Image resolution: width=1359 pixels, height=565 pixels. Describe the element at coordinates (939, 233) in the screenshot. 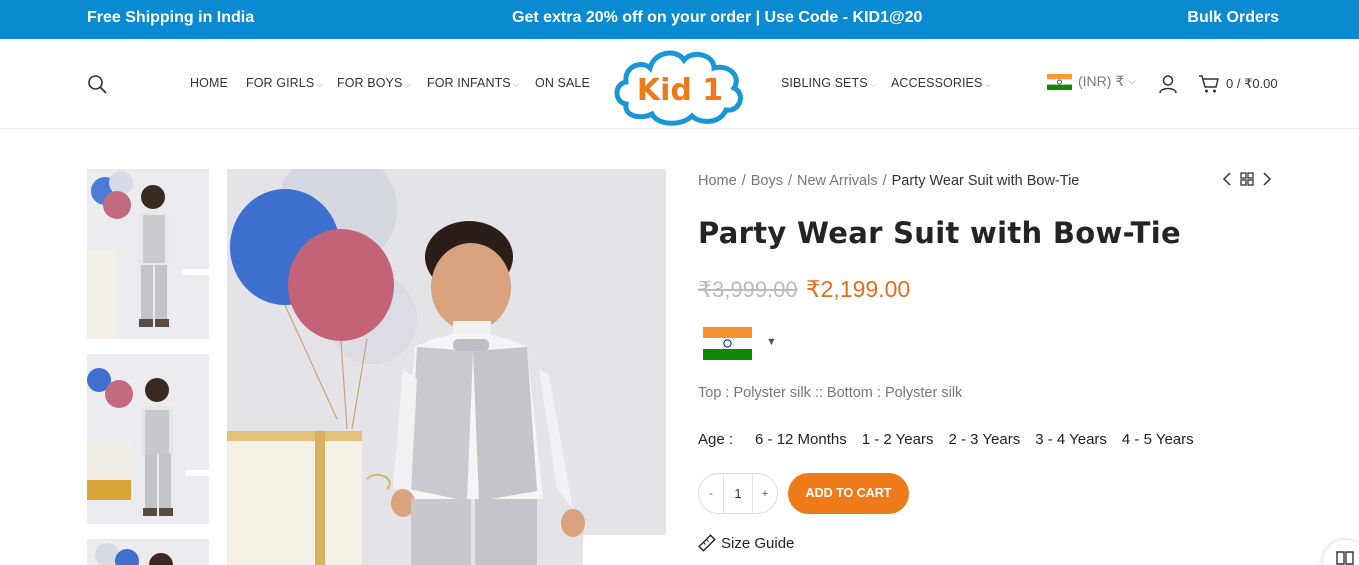

I see `product-title: Party Wear Suit with Bow-Tie` at that location.